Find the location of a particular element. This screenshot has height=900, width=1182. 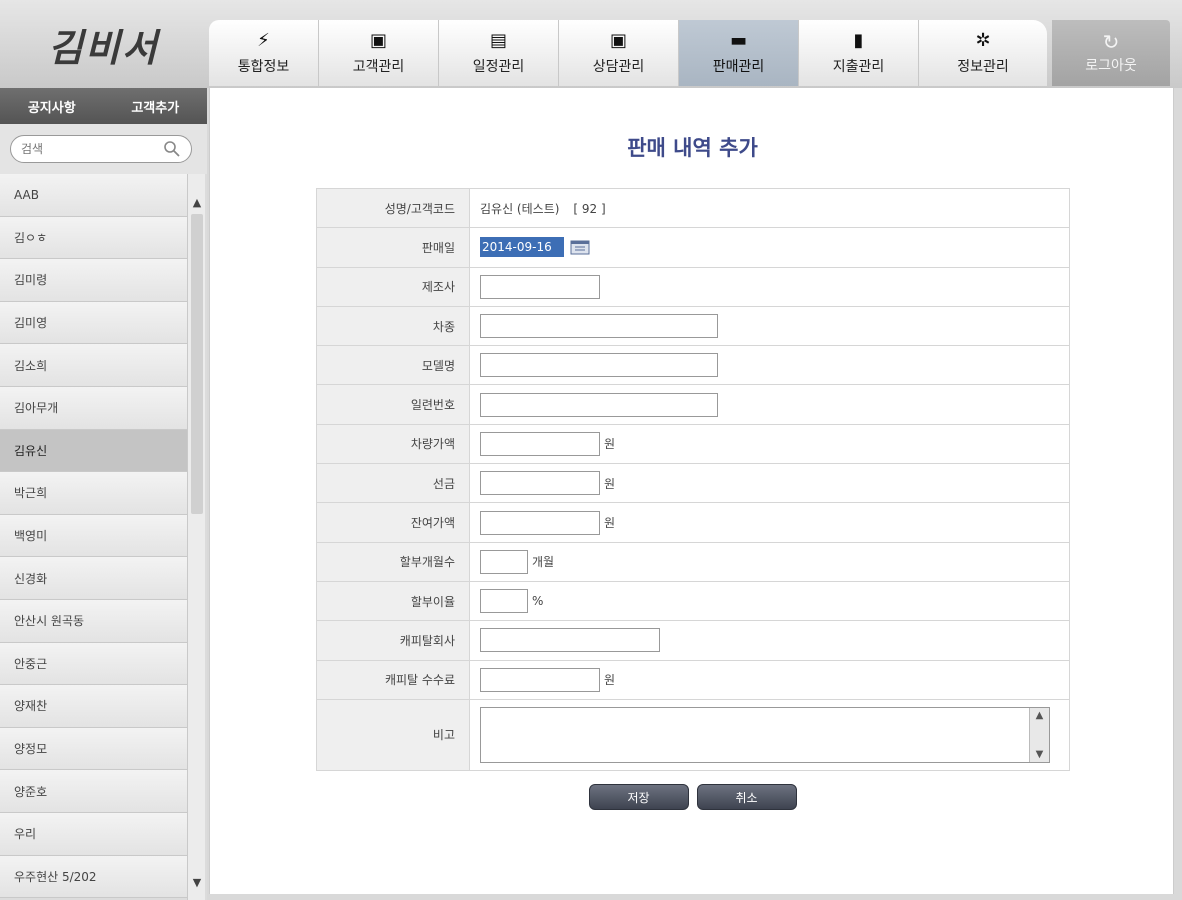

page-title: 판매 내역 추가 is located at coordinates (692, 148).